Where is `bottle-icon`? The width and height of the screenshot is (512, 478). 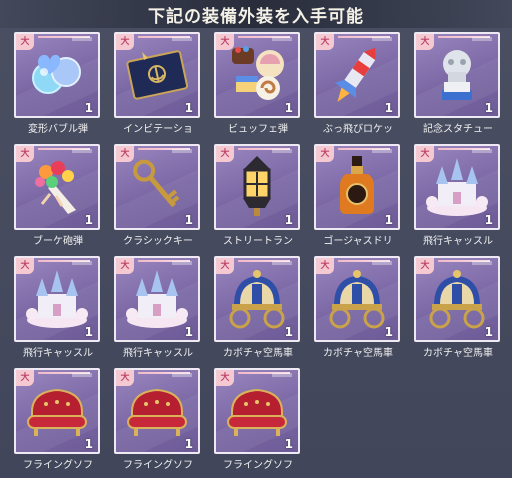 bottle-icon is located at coordinates (357, 186).